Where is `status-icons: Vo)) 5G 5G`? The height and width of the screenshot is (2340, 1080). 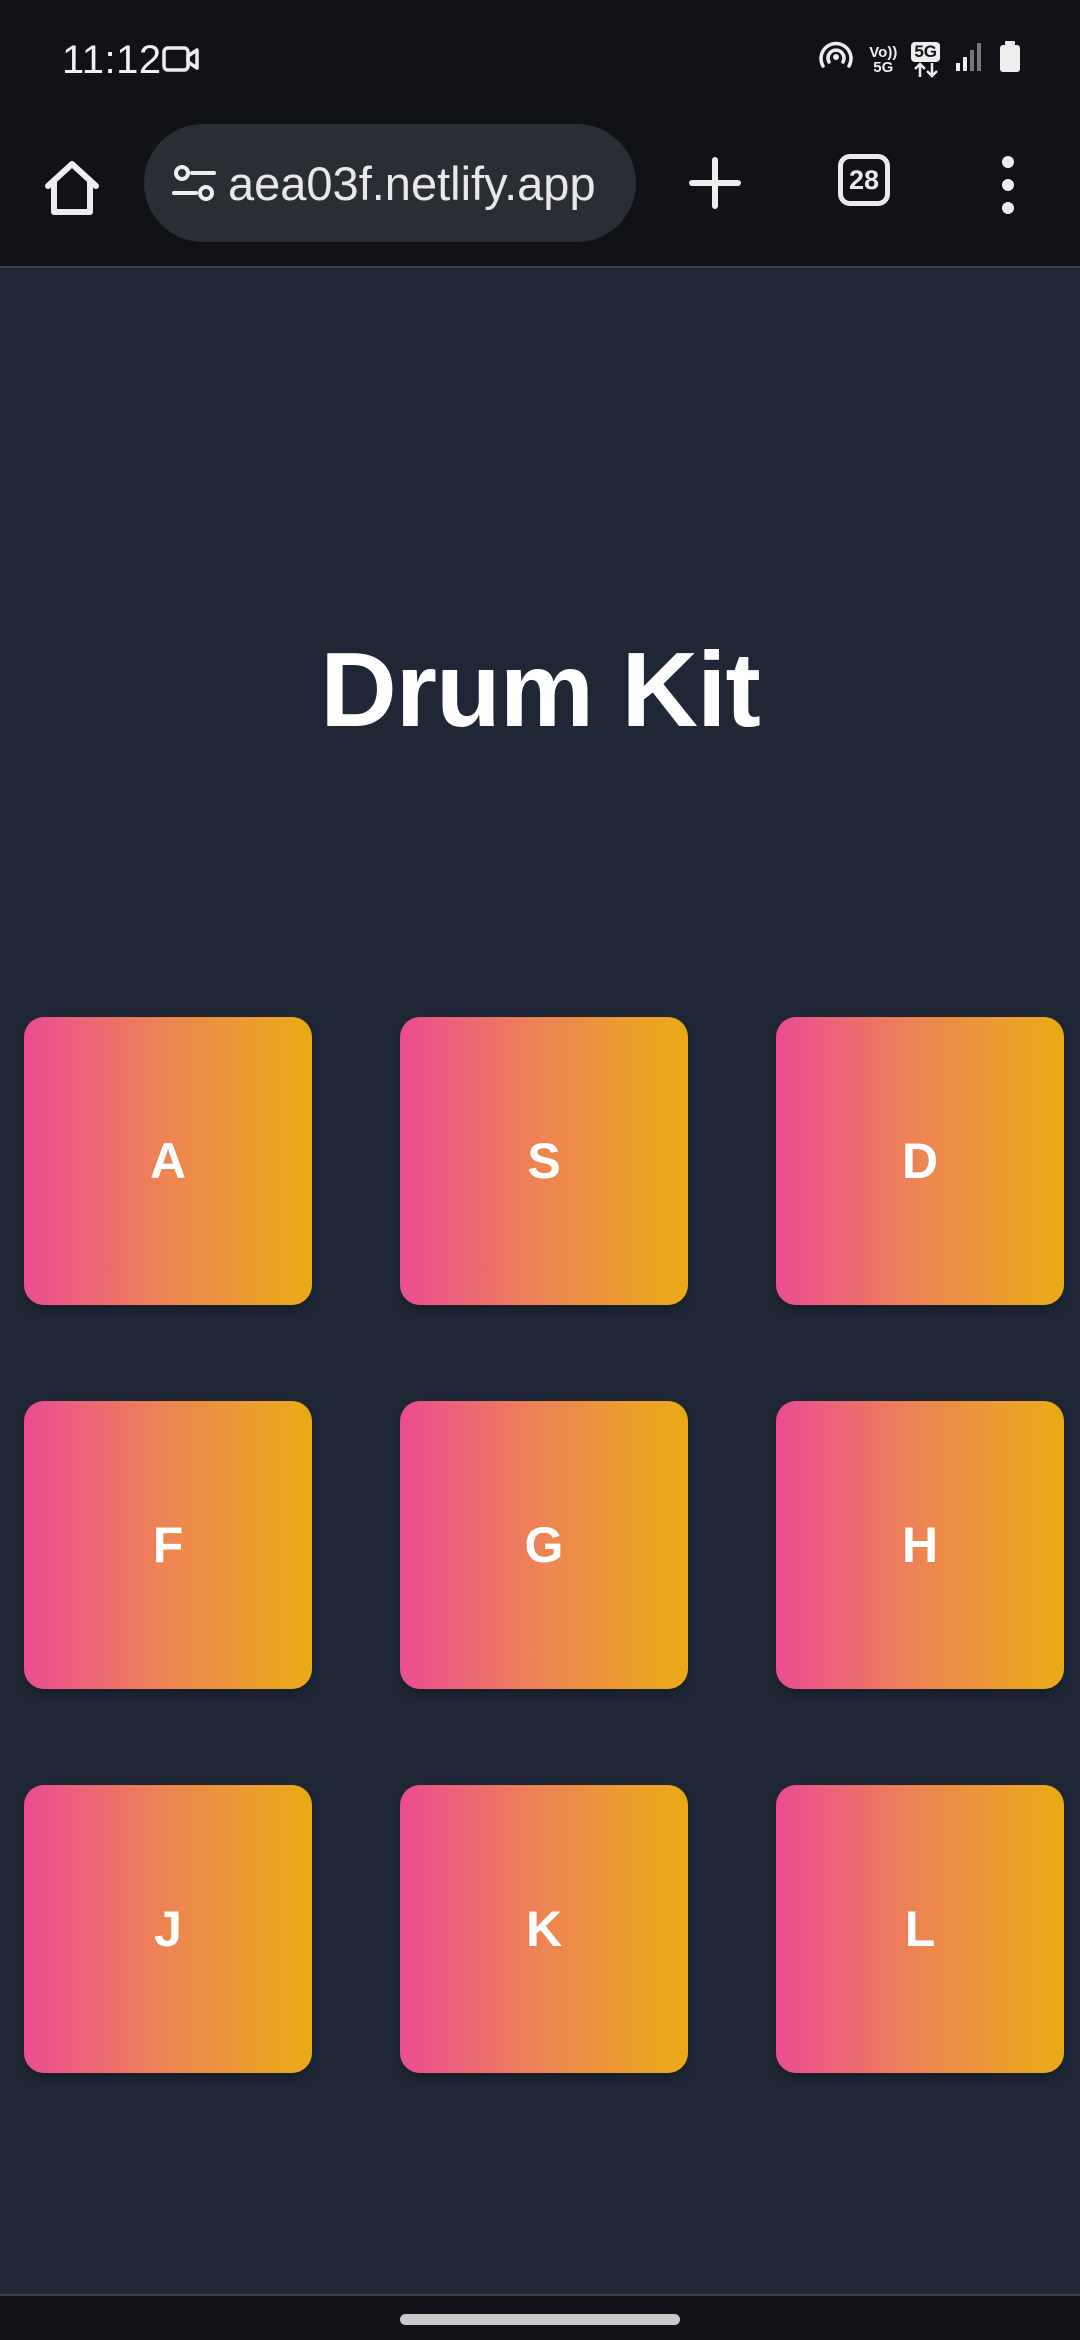 status-icons: Vo)) 5G 5G is located at coordinates (919, 59).